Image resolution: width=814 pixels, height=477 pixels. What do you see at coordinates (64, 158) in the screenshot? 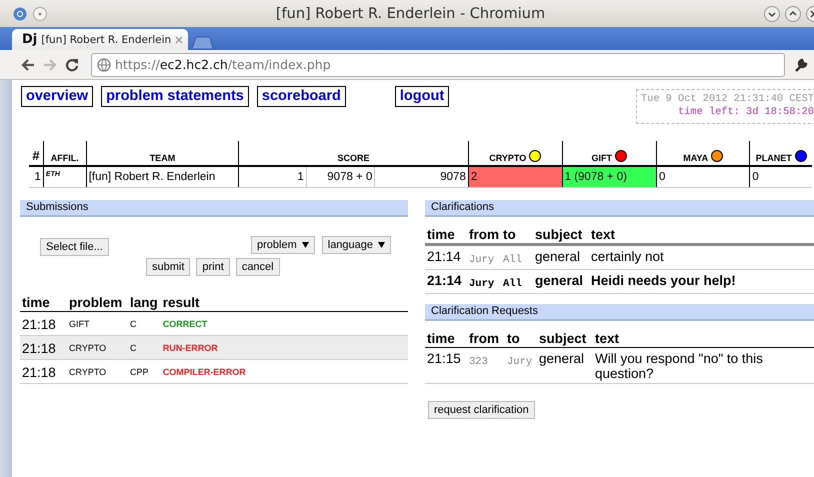
I see `column-header: AFFIL.` at bounding box center [64, 158].